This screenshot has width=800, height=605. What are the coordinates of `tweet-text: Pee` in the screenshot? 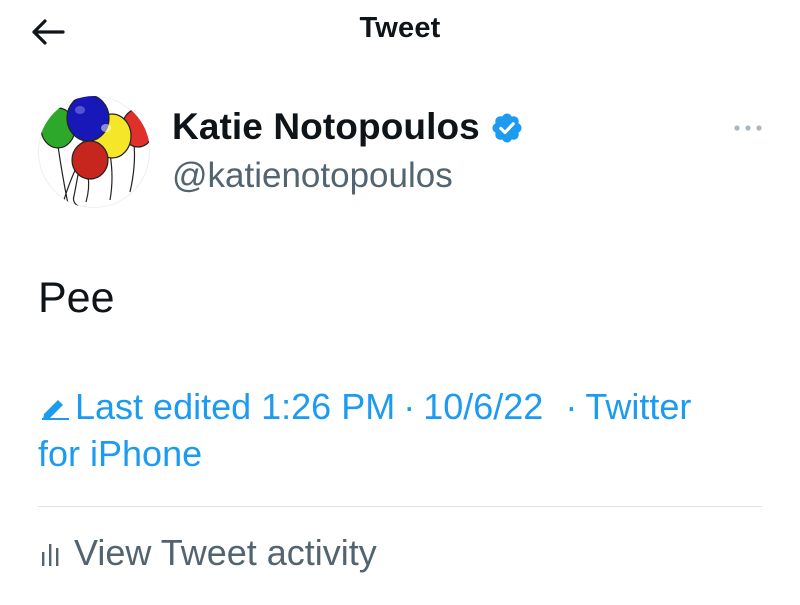 It's located at (76, 298).